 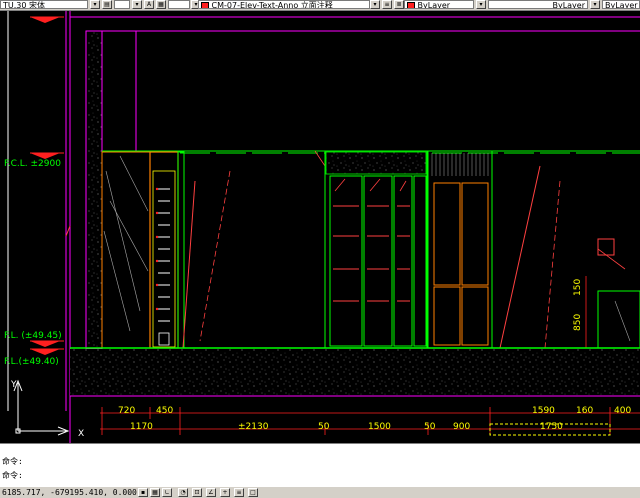 I want to click on color-dropdown: ByLayer, so click(x=439, y=4).